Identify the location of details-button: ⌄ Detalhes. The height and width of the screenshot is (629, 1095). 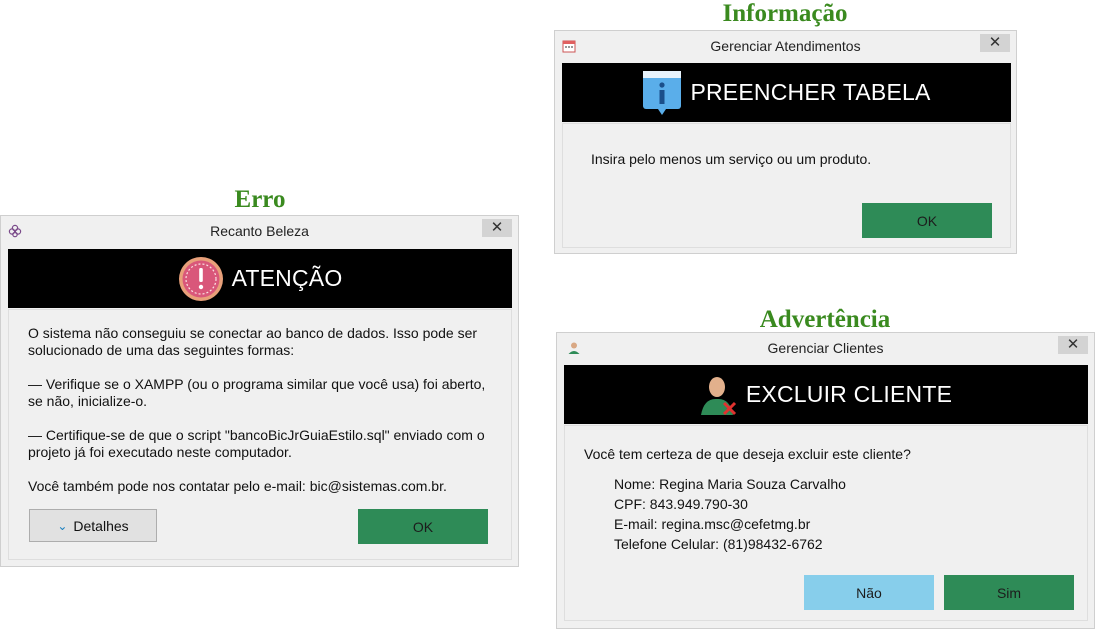
(93, 525).